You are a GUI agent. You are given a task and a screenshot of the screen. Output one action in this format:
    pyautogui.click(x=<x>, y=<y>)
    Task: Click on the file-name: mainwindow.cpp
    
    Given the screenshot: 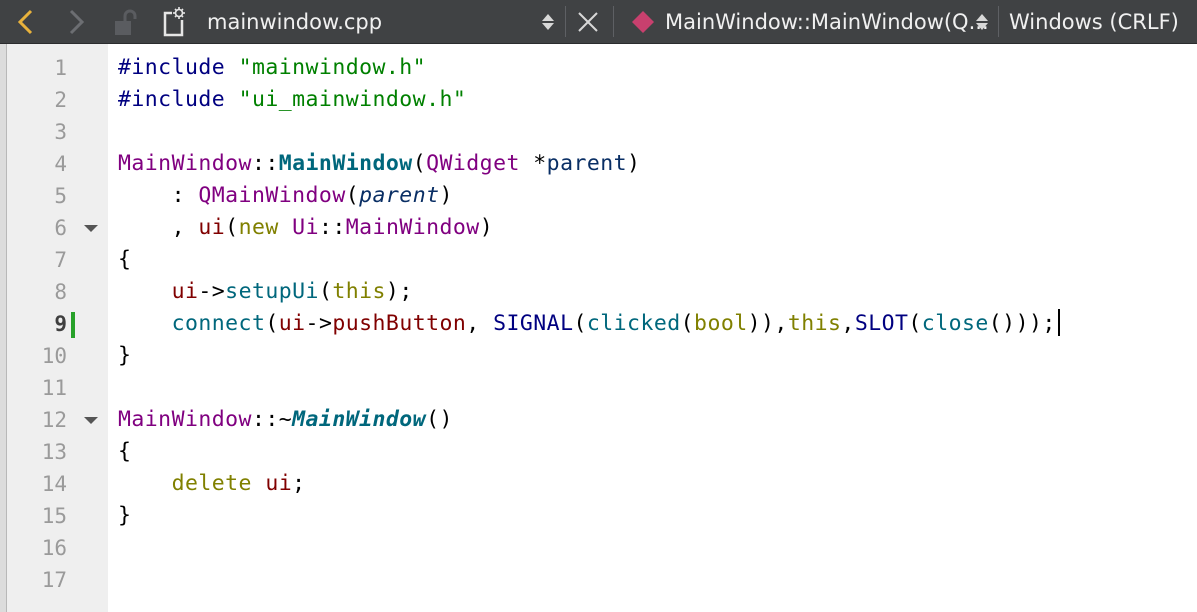 What is the action you would take?
    pyautogui.click(x=294, y=21)
    